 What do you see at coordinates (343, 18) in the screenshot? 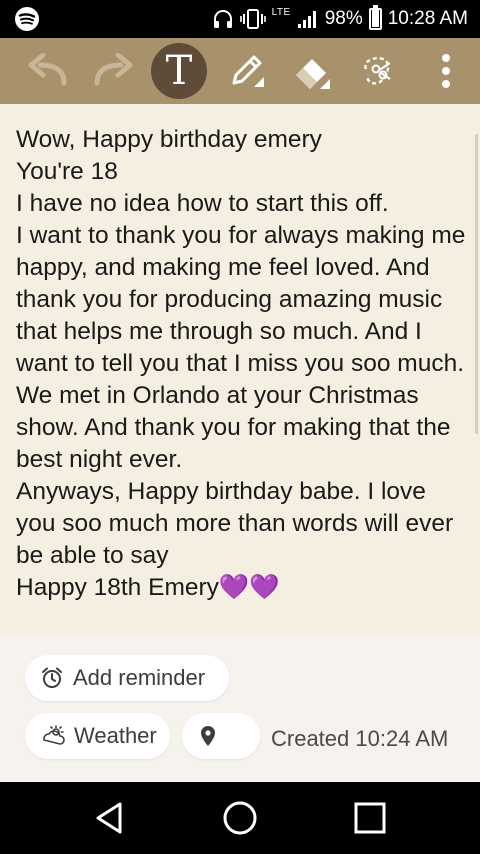
I see `battery-percent: 98%` at bounding box center [343, 18].